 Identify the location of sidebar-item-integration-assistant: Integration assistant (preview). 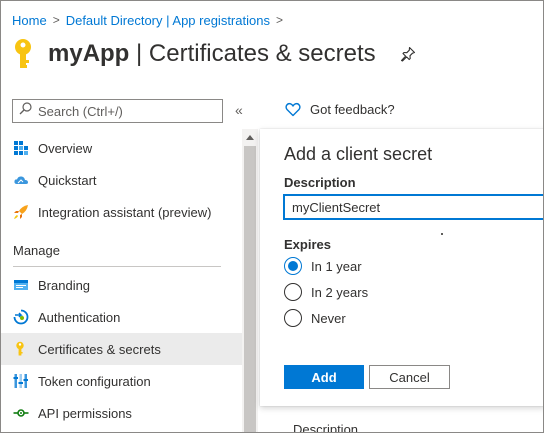
(121, 212).